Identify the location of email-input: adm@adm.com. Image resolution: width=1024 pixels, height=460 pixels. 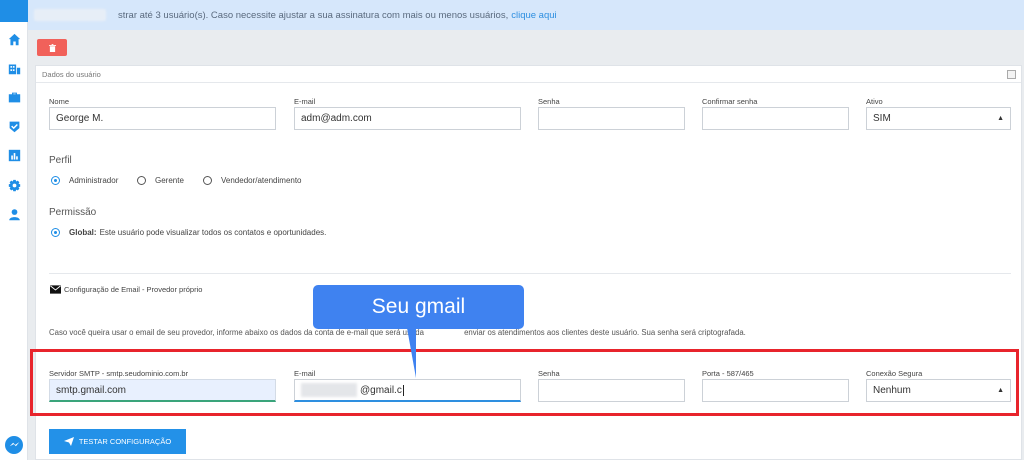
(407, 118).